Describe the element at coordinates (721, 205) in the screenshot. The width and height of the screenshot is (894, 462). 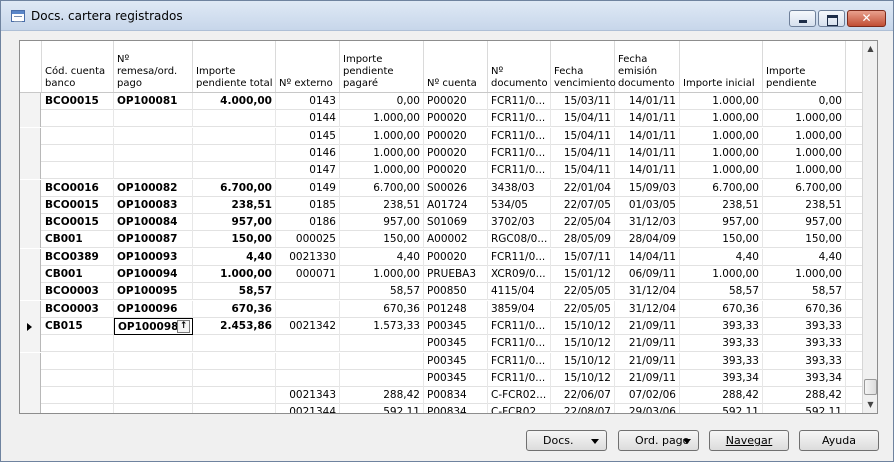
I see `cell-initial-amount: 238,51` at that location.